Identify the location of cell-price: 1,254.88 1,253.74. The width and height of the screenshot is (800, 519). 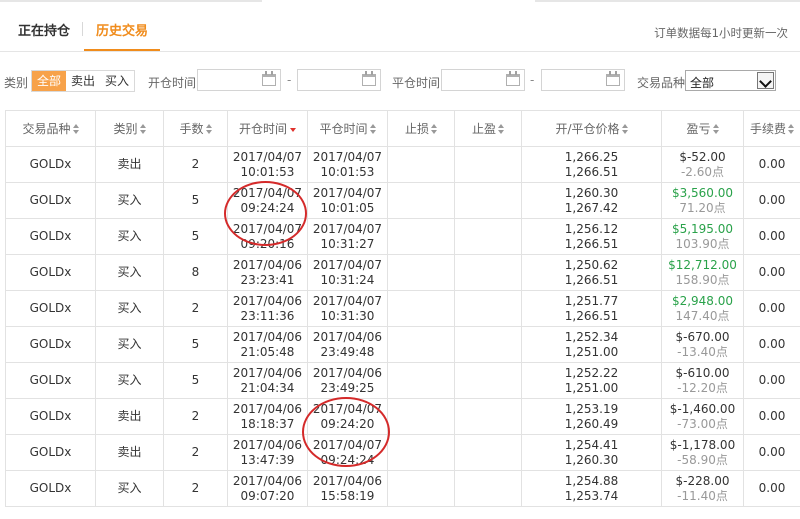
(591, 488).